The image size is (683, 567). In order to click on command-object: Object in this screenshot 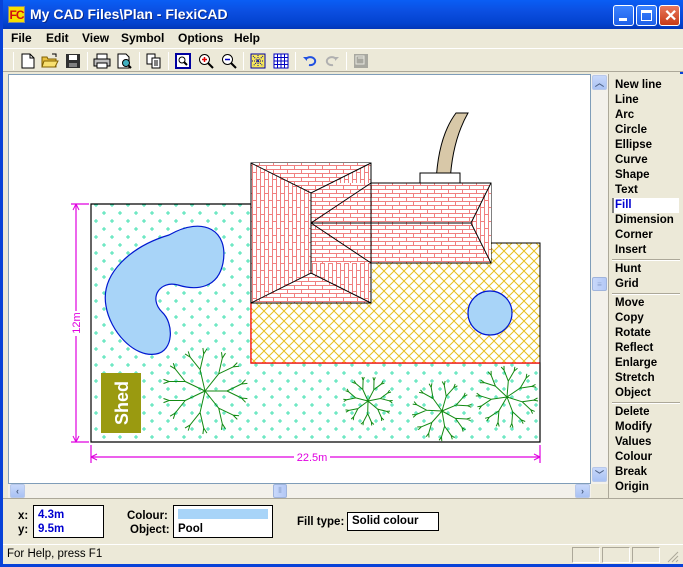, I will do `click(647, 393)`.